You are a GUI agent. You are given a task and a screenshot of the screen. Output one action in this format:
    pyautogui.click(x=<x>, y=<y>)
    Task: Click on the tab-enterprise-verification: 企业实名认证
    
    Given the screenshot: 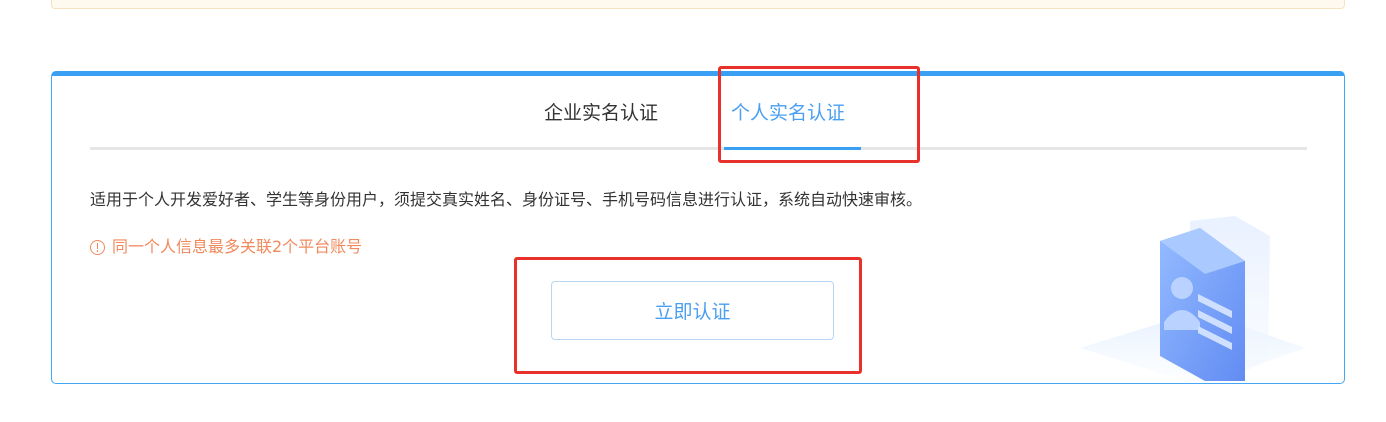 What is the action you would take?
    pyautogui.click(x=601, y=113)
    